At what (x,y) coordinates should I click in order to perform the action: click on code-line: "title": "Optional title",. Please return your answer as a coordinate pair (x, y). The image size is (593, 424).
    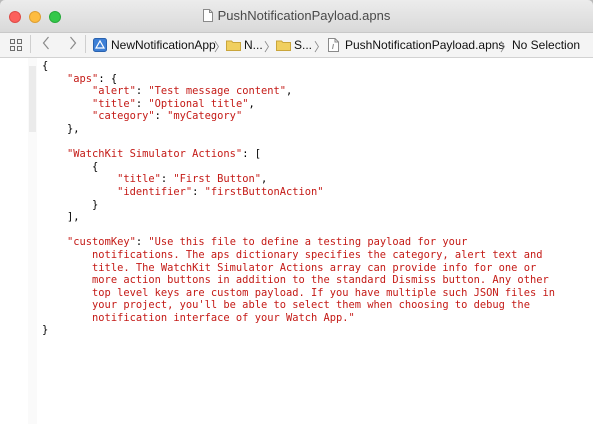
    Looking at the image, I should click on (298, 104).